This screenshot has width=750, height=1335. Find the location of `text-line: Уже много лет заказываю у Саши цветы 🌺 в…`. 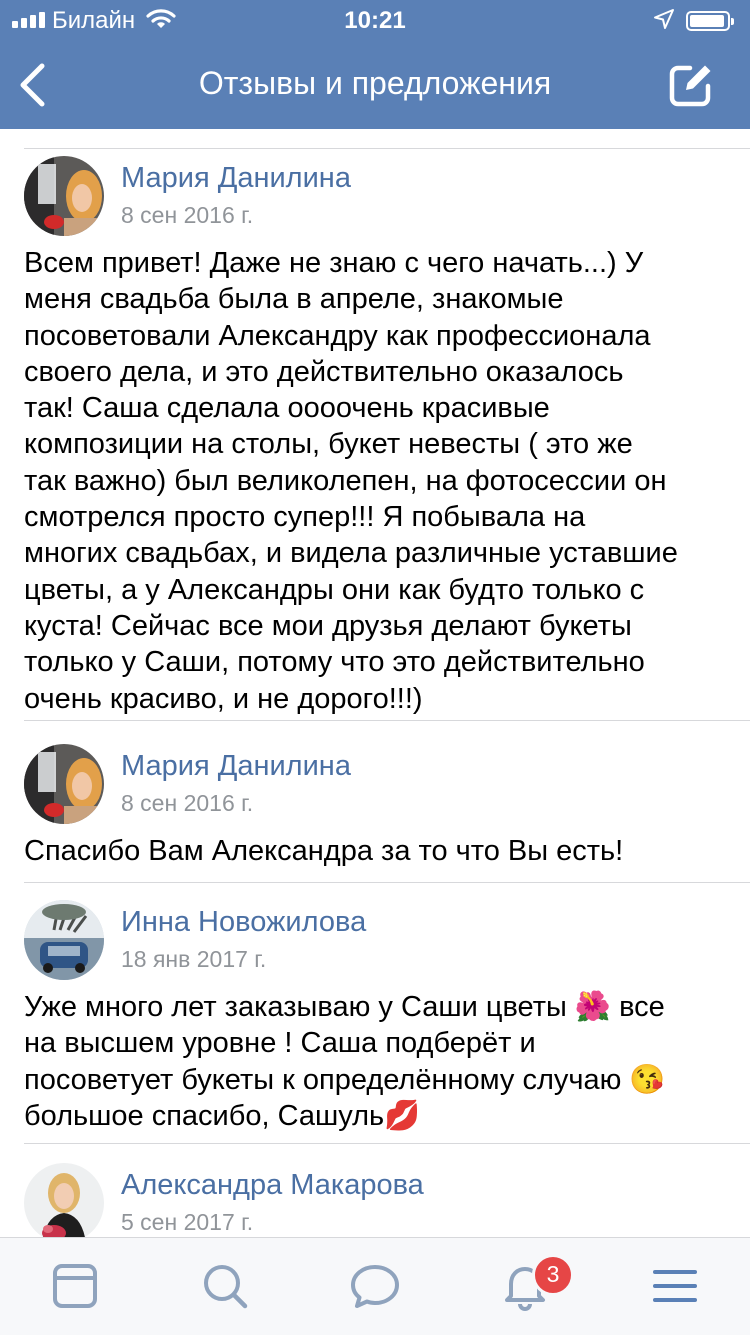

text-line: Уже много лет заказываю у Саши цветы 🌺 в… is located at coordinates (344, 1007).